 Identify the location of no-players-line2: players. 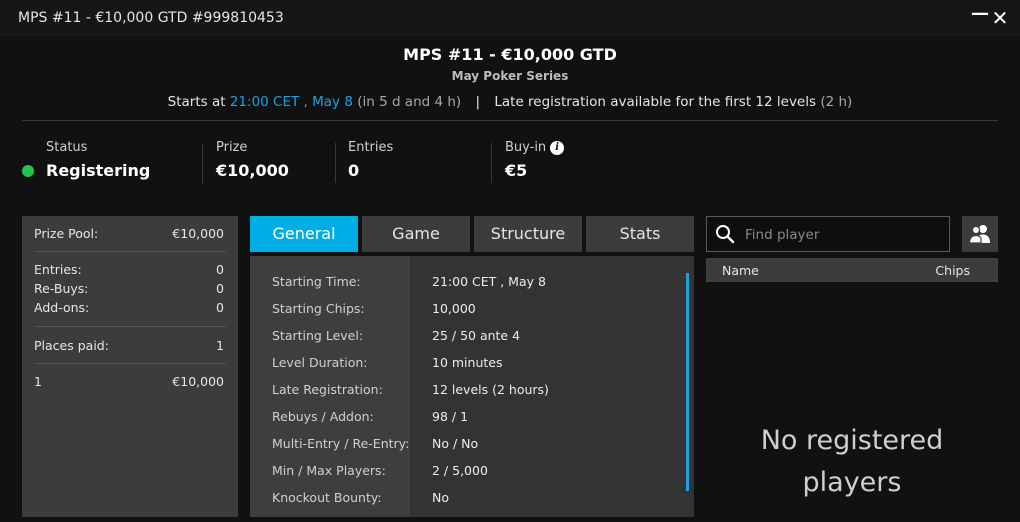
(852, 482).